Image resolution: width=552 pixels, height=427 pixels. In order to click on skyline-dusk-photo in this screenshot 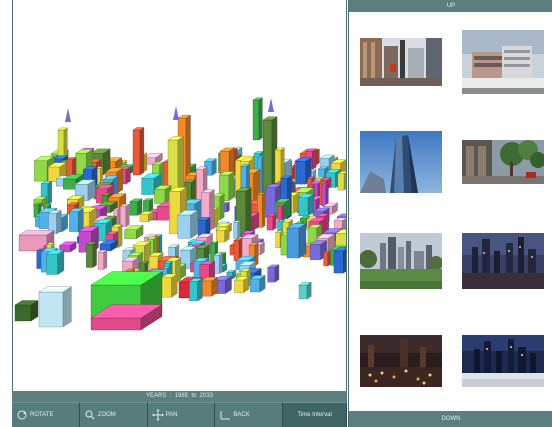, I will do `click(503, 261)`.